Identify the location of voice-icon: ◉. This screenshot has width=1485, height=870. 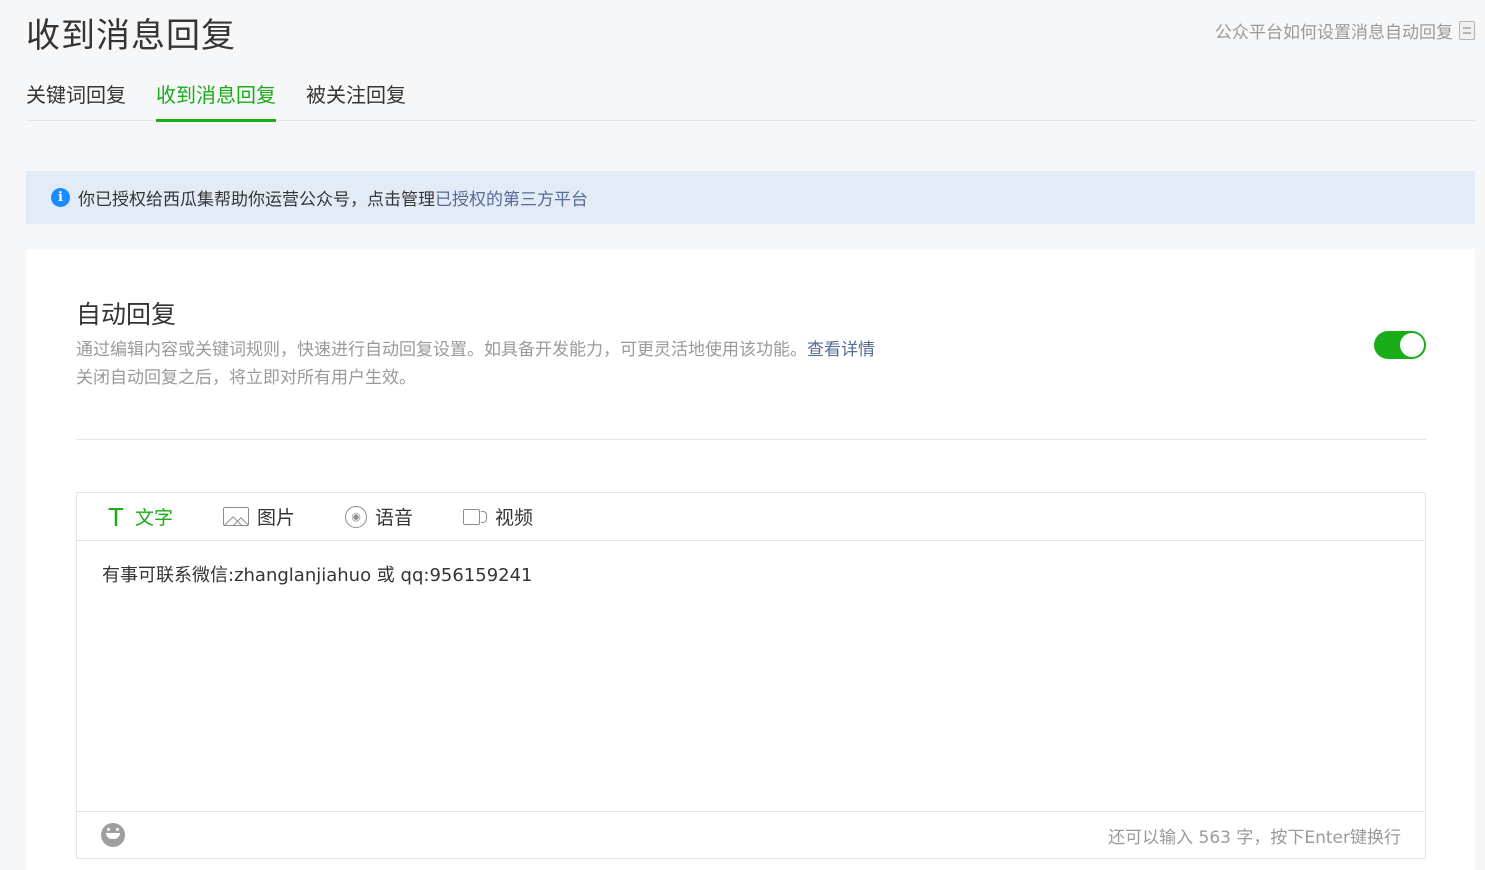
(356, 516).